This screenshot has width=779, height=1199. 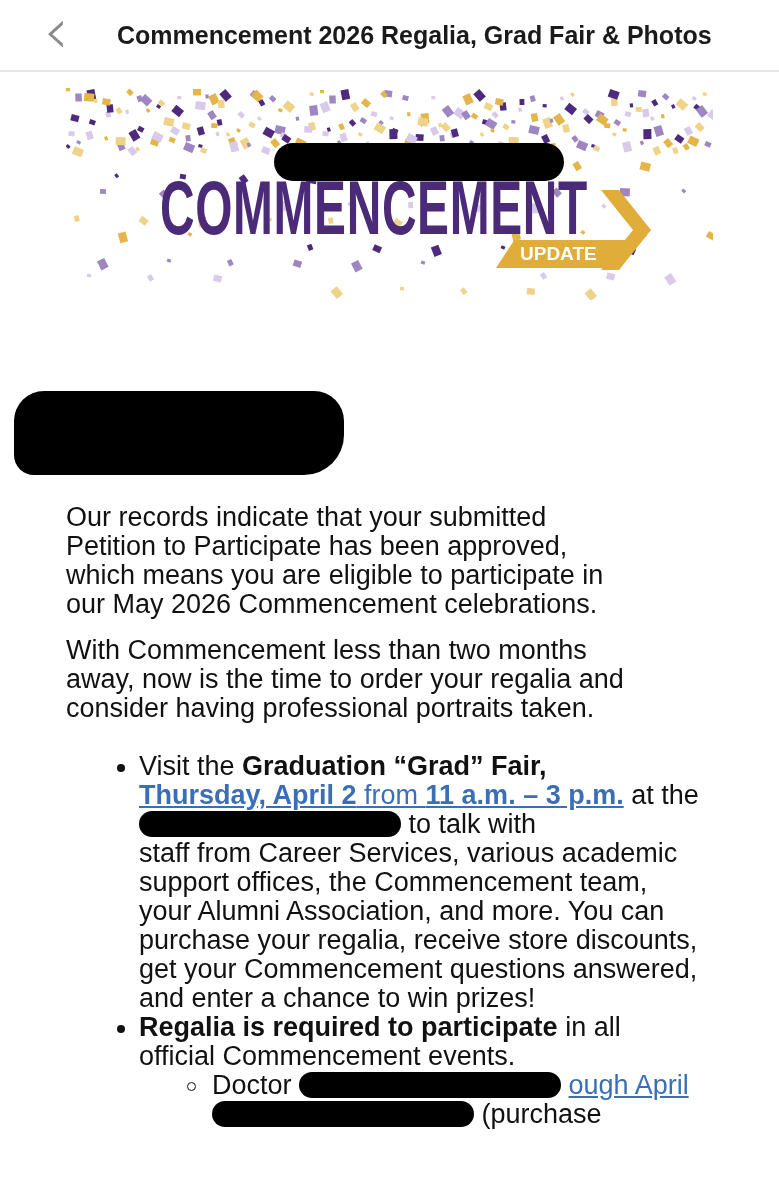 I want to click on body-text: Doctor, so click(x=252, y=1085).